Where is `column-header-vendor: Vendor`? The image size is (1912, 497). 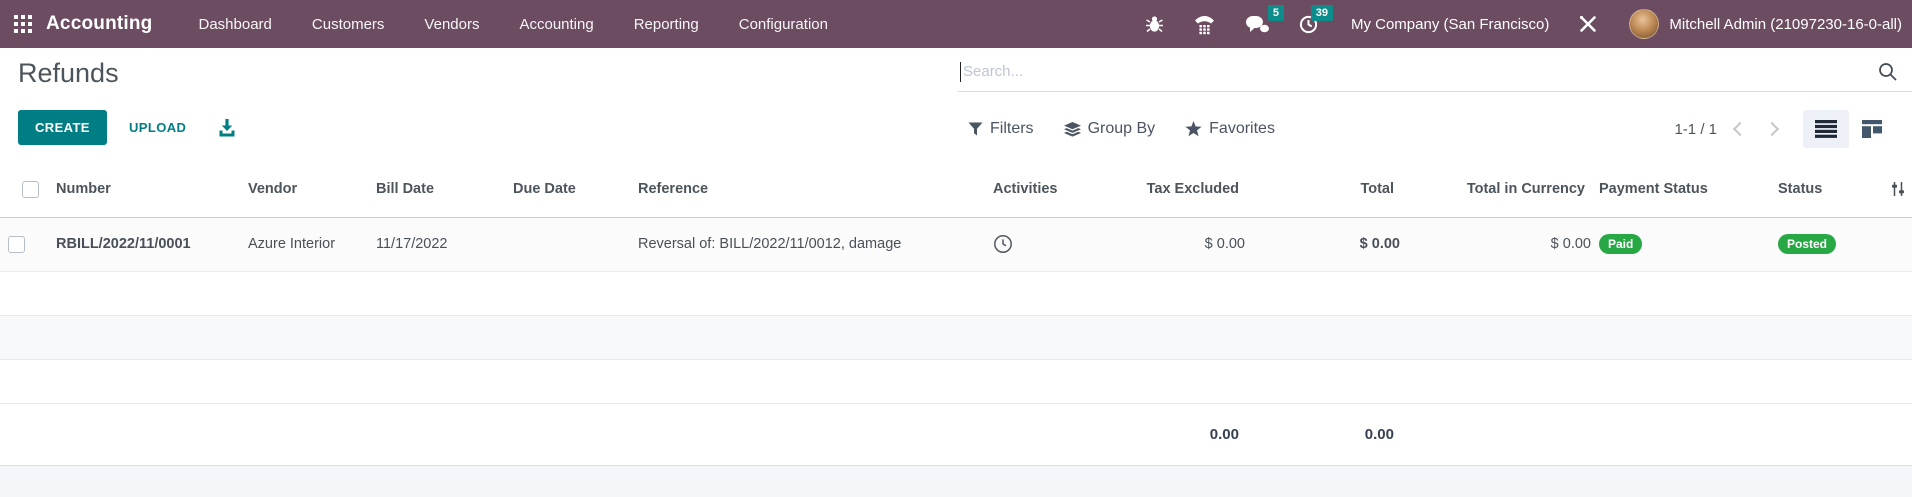
column-header-vendor: Vendor is located at coordinates (304, 190).